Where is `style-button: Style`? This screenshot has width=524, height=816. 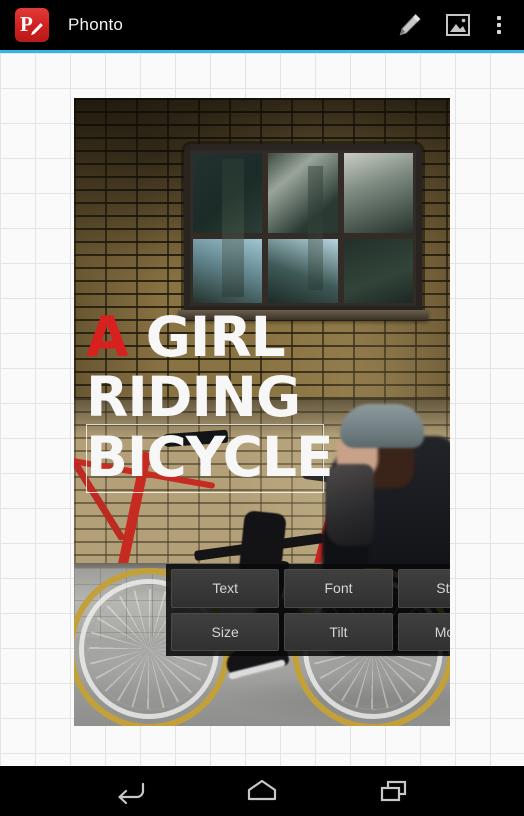 style-button: Style is located at coordinates (423, 588).